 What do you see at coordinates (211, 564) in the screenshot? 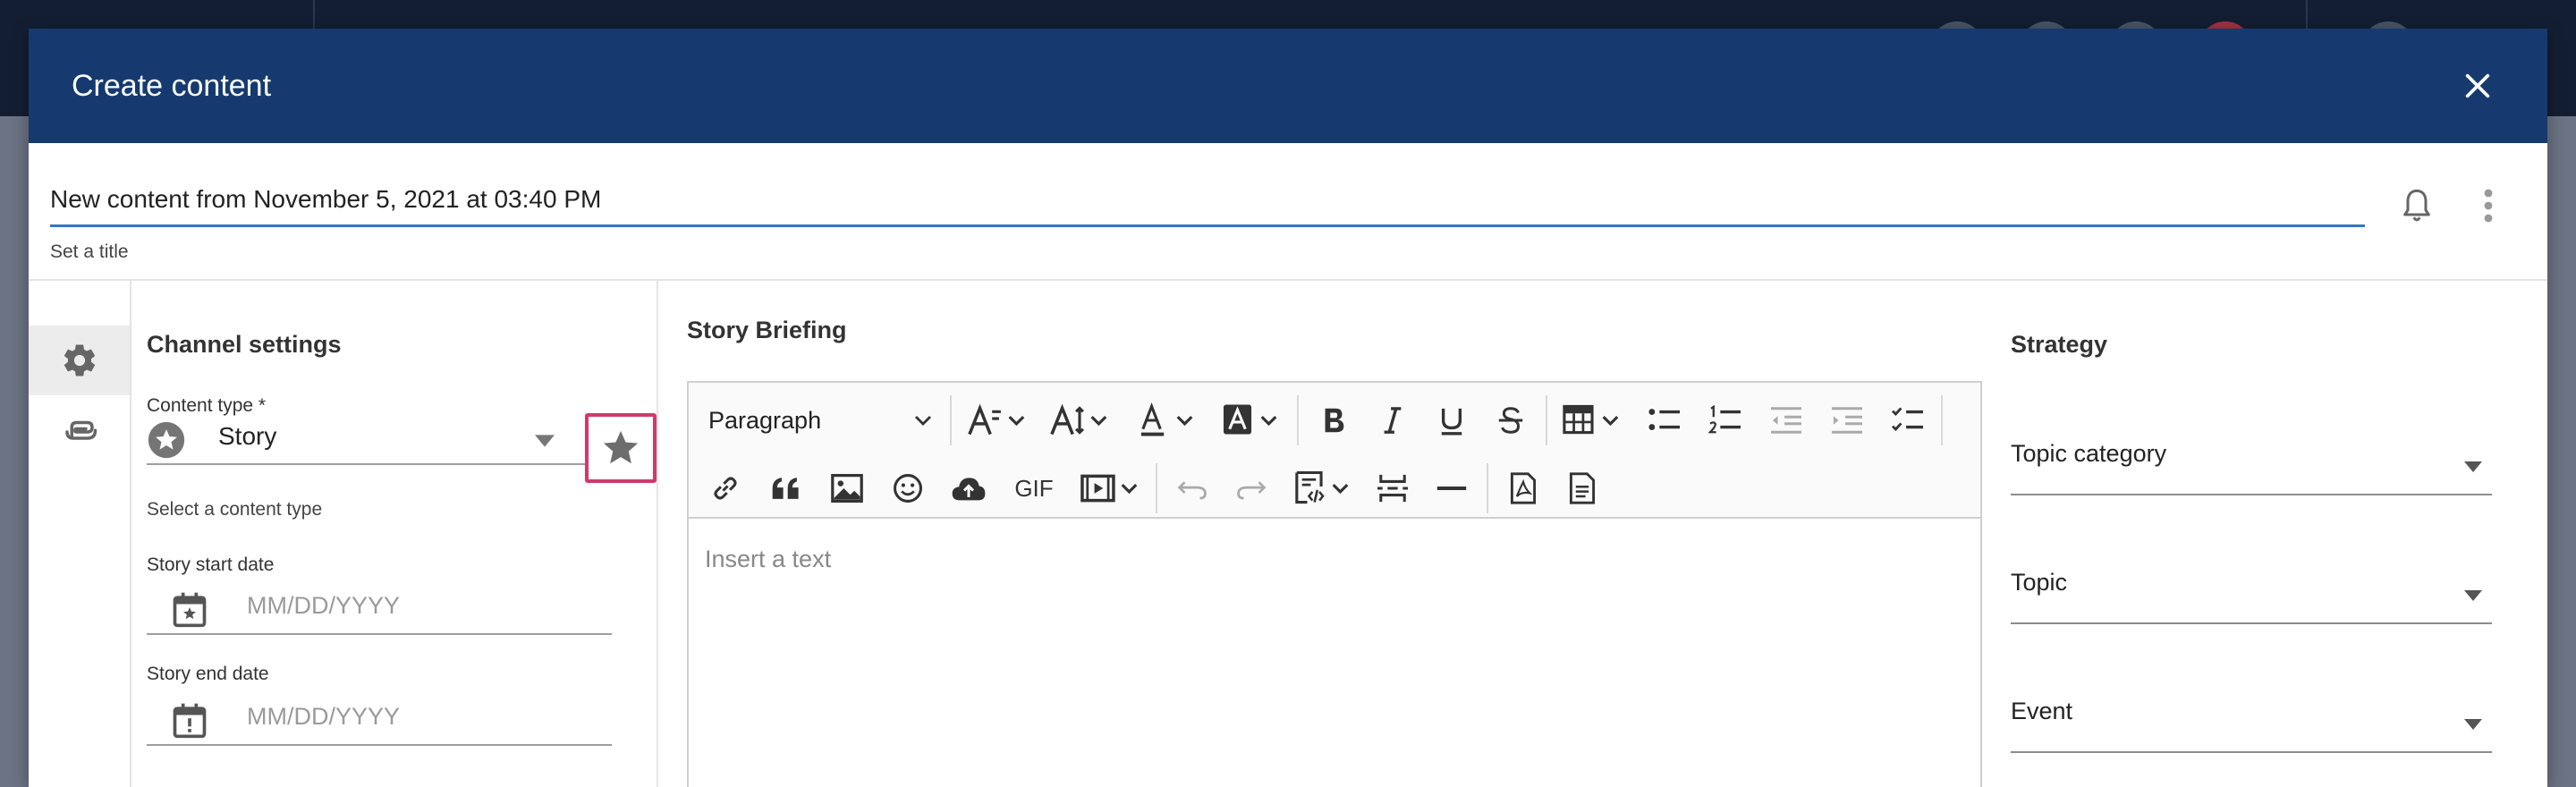
I see `start-date-label: Story start date` at bounding box center [211, 564].